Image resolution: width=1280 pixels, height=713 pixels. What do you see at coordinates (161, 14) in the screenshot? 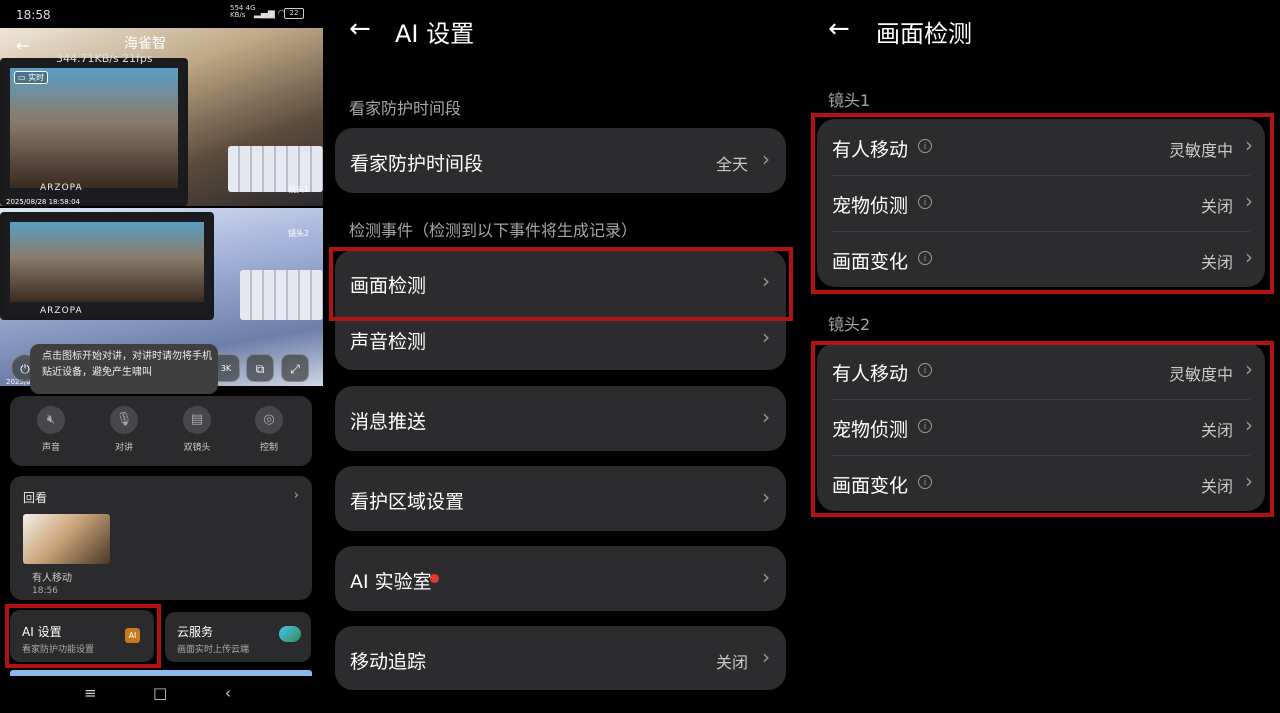
I see `status-bar: 18:58 554 4G KB/s ▂▄▆ ◠ 22` at bounding box center [161, 14].